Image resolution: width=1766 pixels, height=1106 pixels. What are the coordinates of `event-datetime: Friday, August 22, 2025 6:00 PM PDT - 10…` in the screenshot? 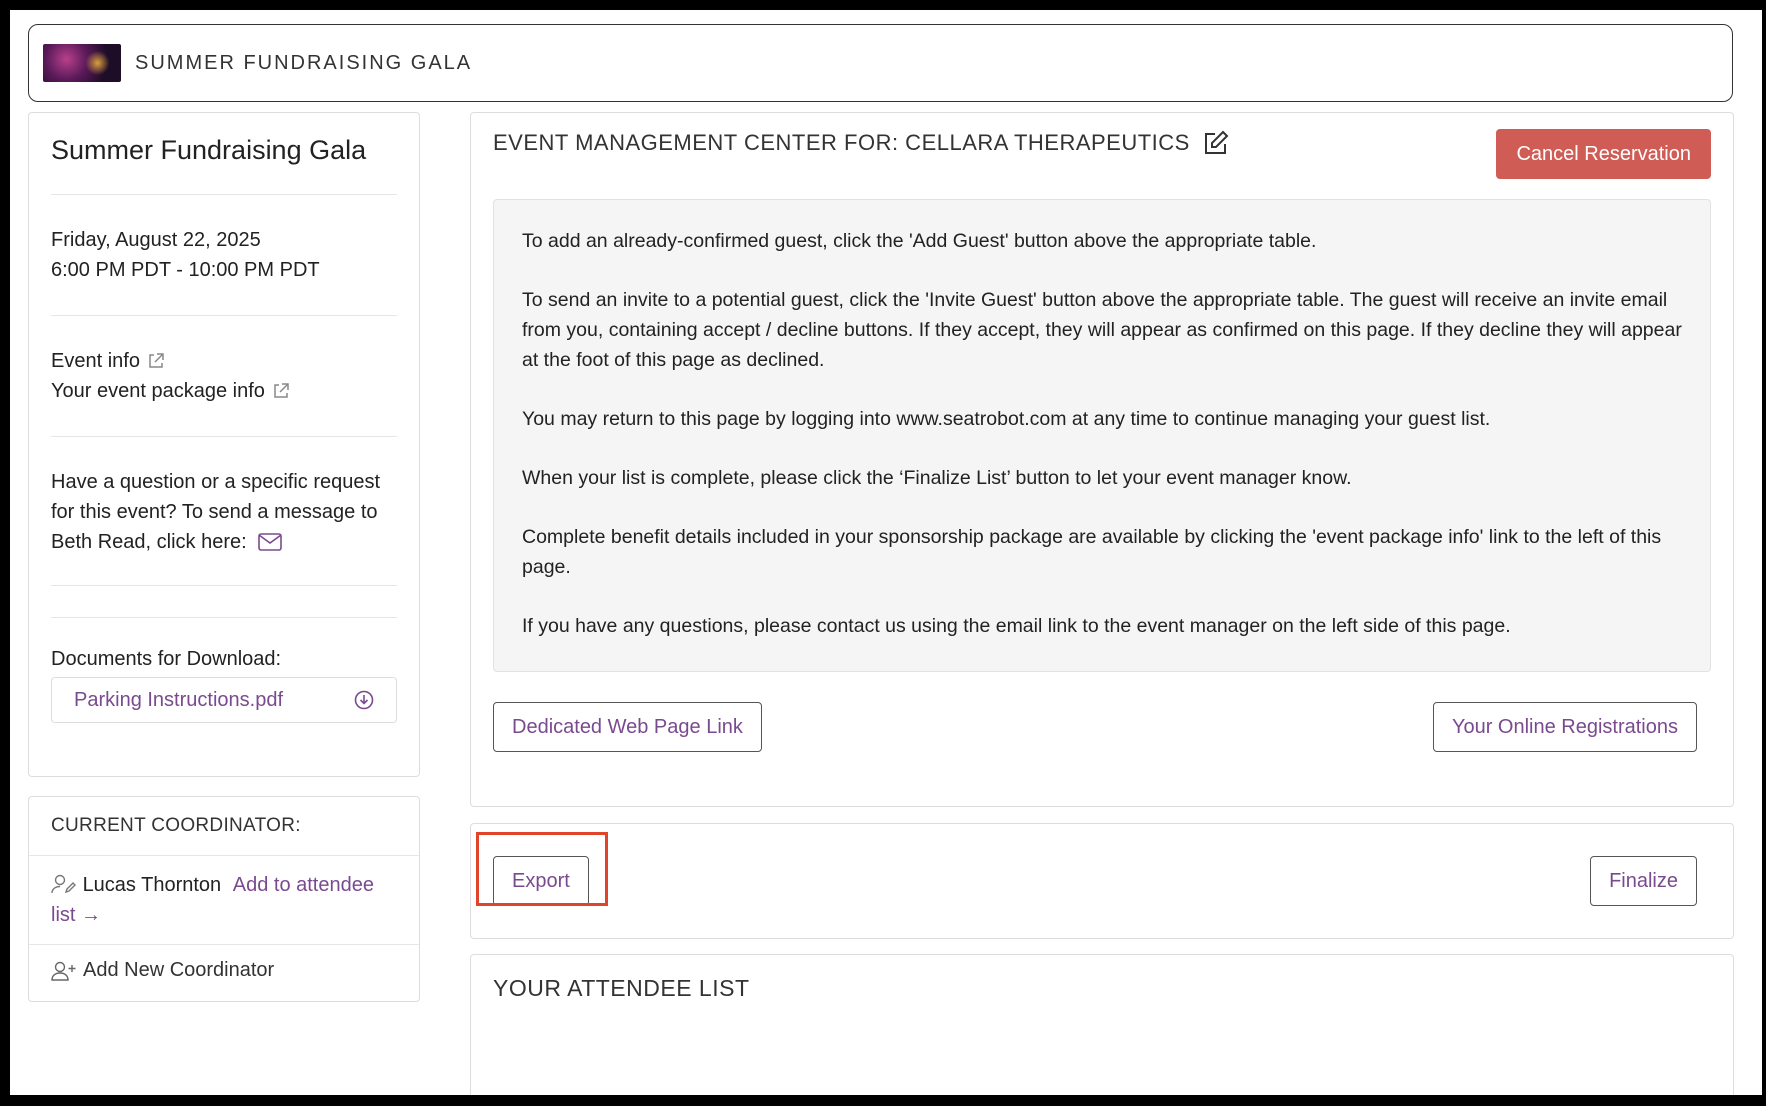 It's located at (224, 255).